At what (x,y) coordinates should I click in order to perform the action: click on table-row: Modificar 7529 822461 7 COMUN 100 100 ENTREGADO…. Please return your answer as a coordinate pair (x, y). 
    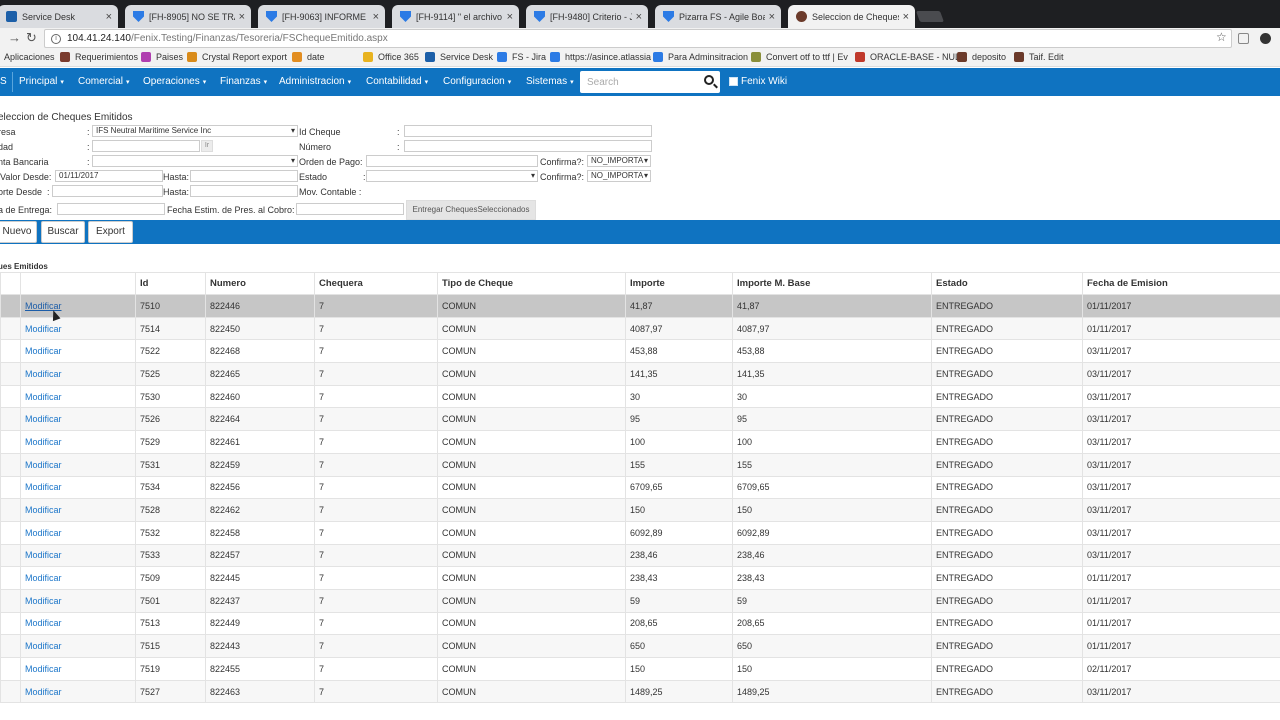
    Looking at the image, I should click on (640, 442).